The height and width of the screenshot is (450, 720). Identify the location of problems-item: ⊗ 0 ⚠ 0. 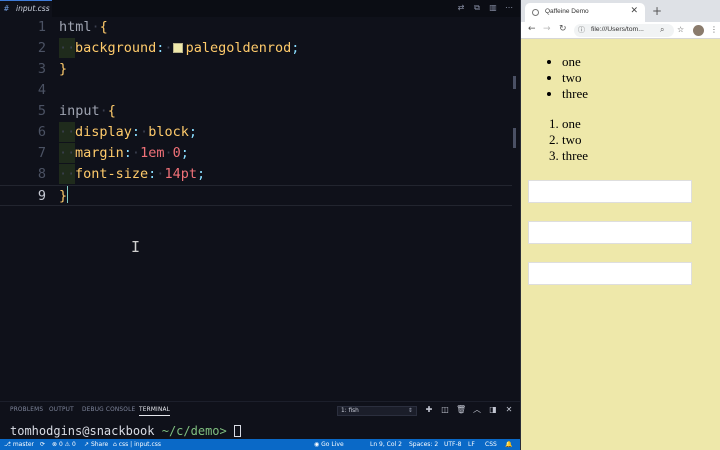
(64, 444).